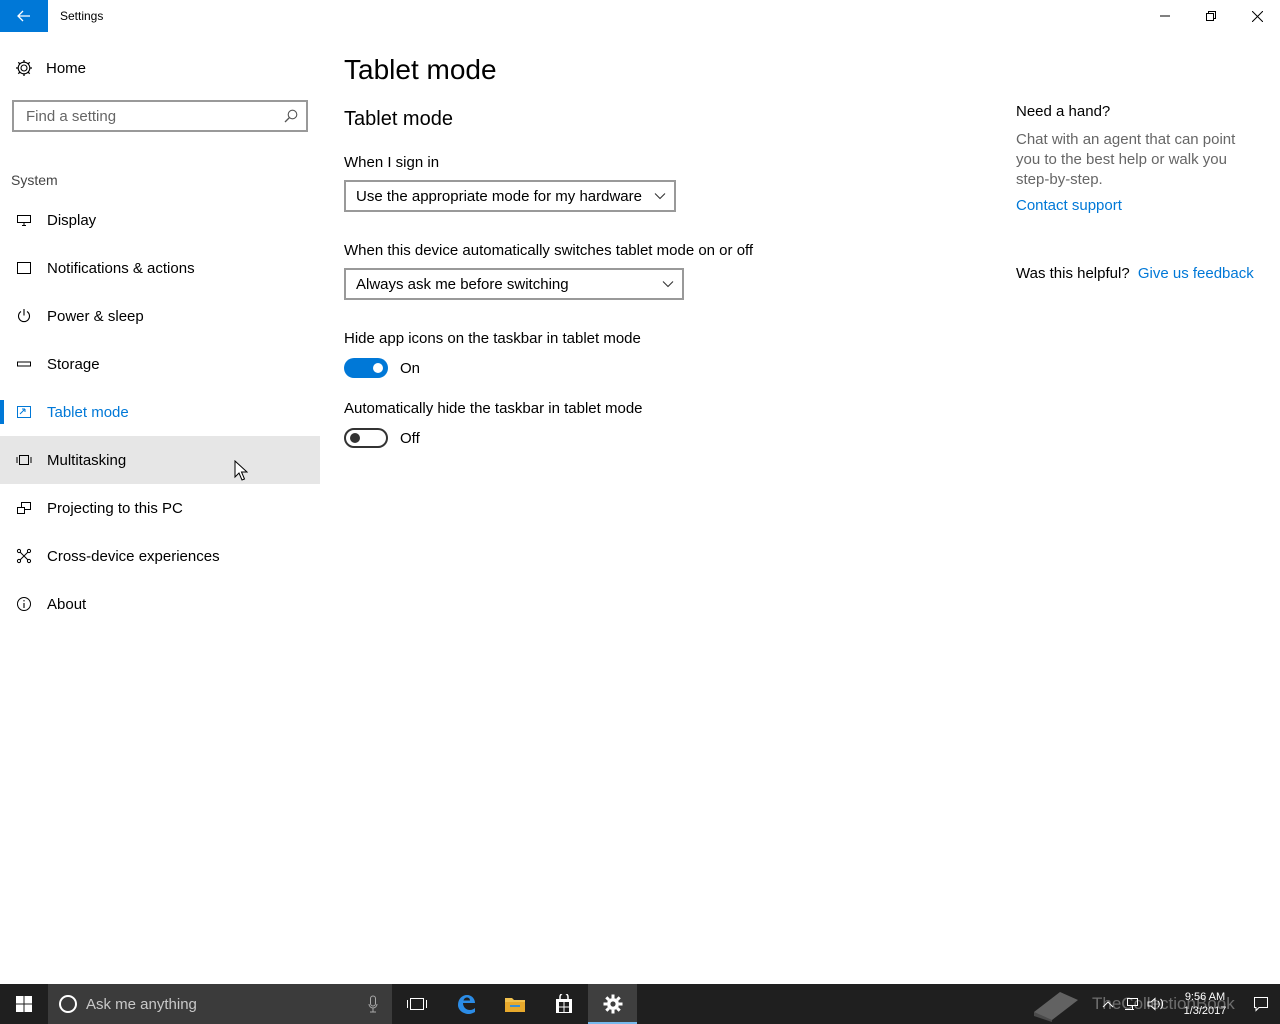 This screenshot has height=1024, width=1280. I want to click on search-input, so click(154, 116).